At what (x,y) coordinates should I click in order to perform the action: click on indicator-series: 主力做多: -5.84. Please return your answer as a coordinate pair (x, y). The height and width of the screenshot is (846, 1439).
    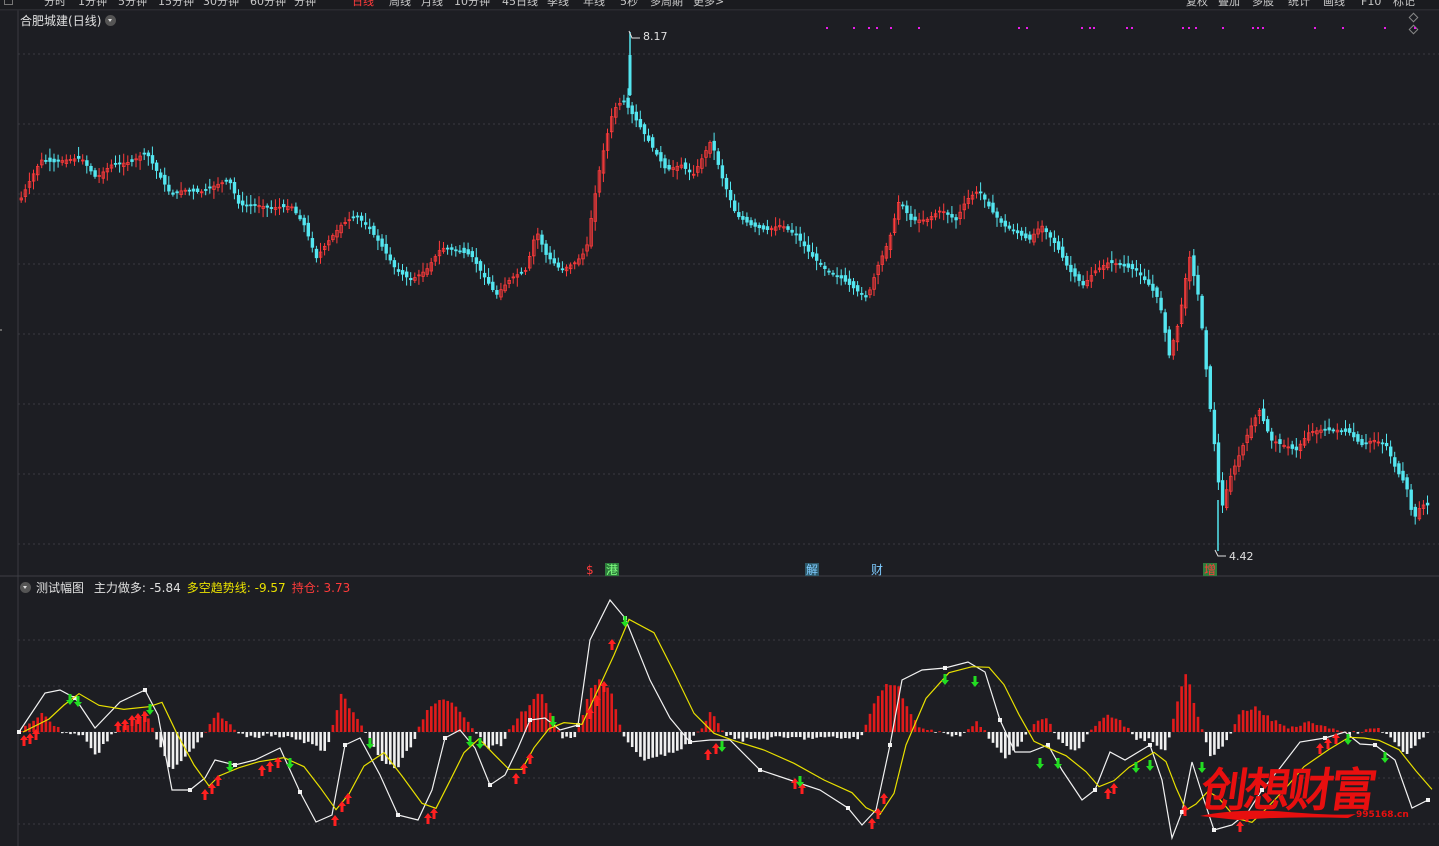
    Looking at the image, I should click on (137, 588).